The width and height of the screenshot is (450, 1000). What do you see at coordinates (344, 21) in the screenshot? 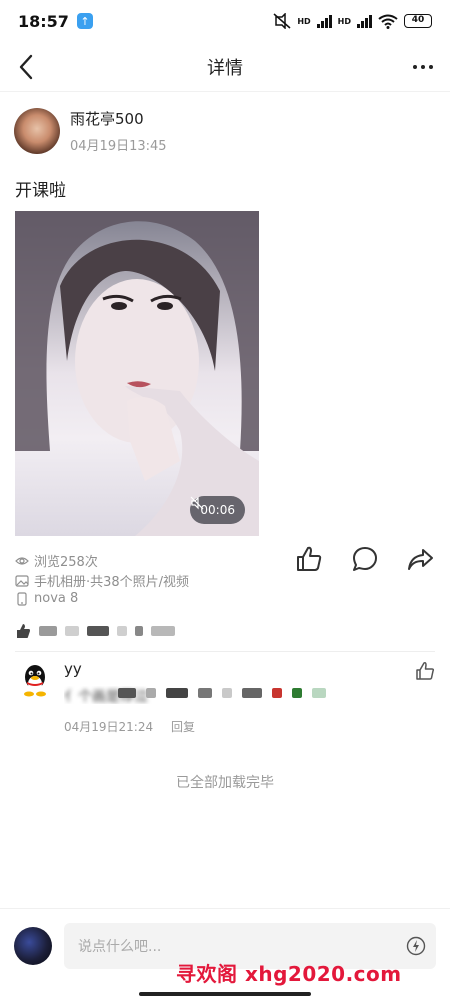
I see `hd-label-2: HD` at bounding box center [344, 21].